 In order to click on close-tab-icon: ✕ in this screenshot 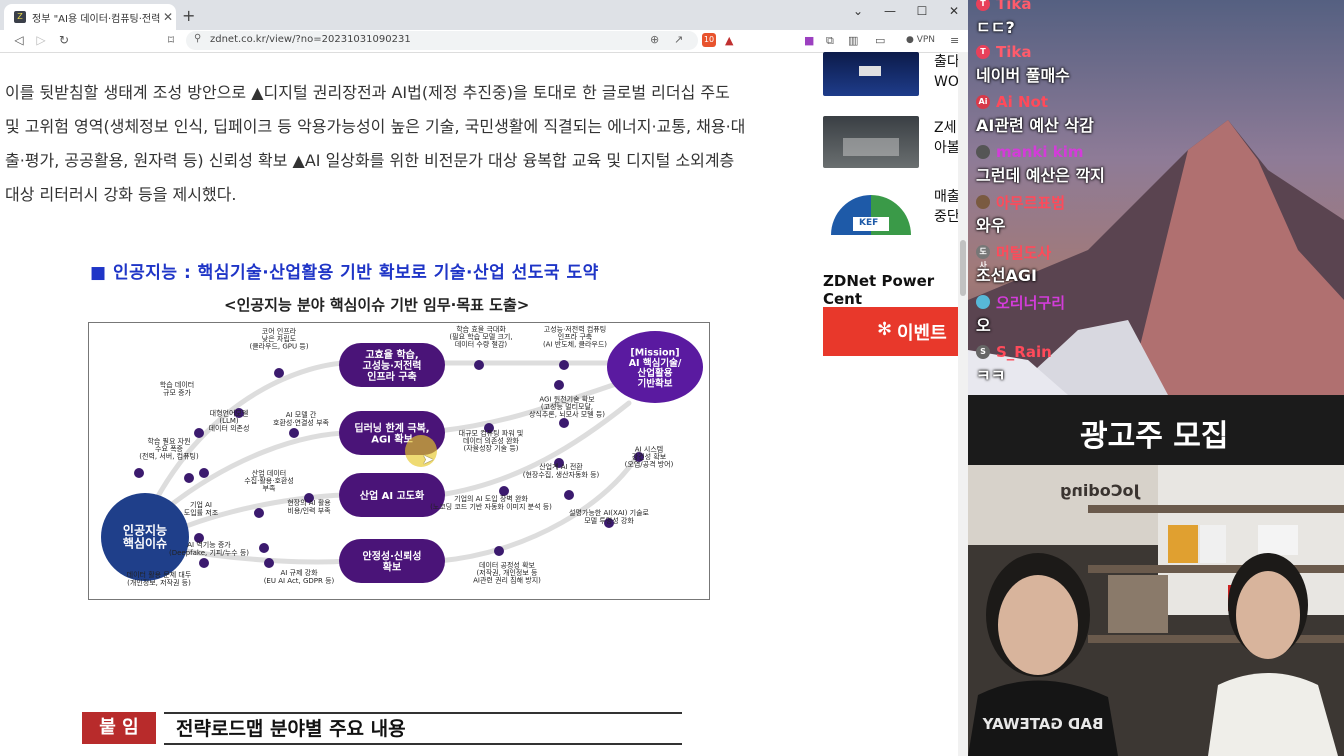, I will do `click(168, 17)`.